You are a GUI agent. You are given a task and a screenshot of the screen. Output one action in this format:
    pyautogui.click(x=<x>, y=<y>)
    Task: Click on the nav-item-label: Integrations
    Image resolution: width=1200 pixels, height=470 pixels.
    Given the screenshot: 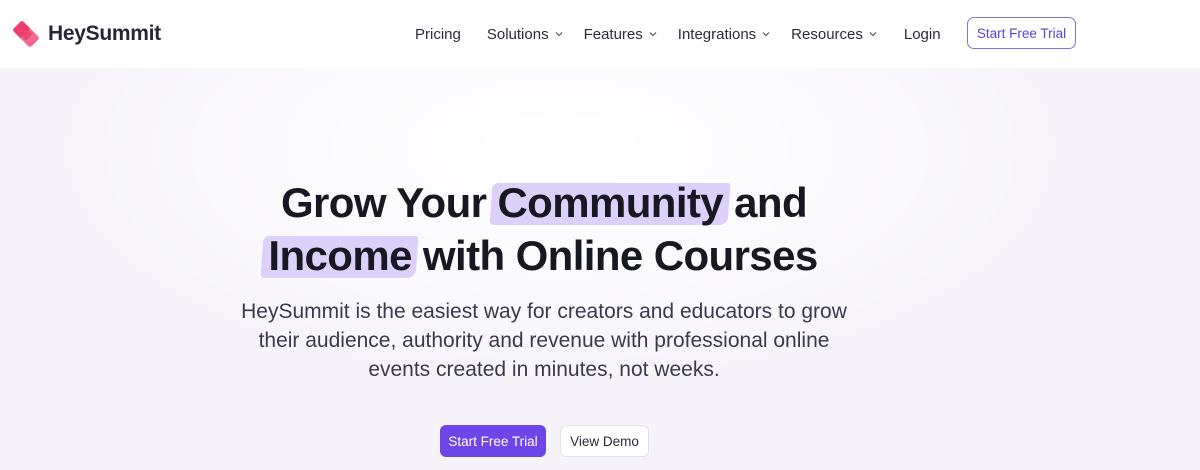 What is the action you would take?
    pyautogui.click(x=717, y=34)
    